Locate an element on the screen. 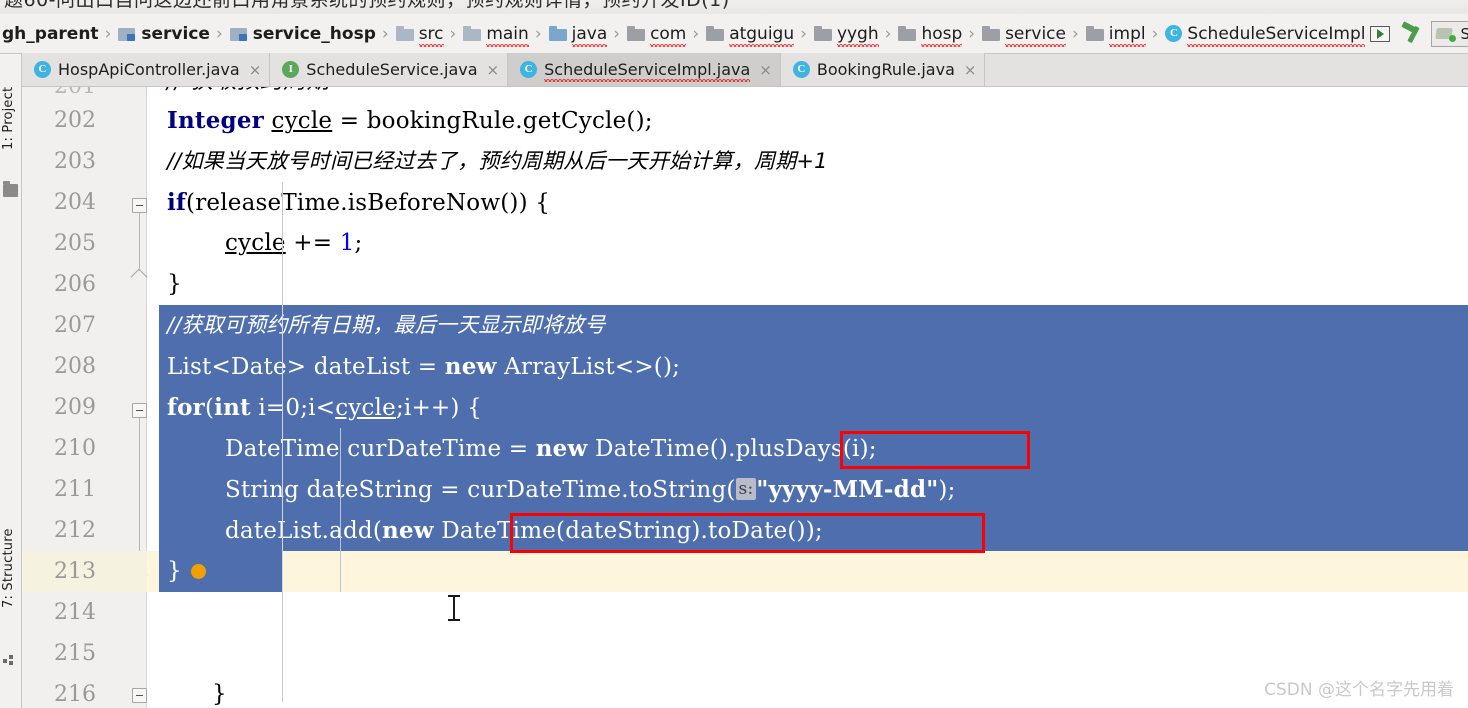 This screenshot has height=708, width=1468. line-number: 213 is located at coordinates (75, 571).